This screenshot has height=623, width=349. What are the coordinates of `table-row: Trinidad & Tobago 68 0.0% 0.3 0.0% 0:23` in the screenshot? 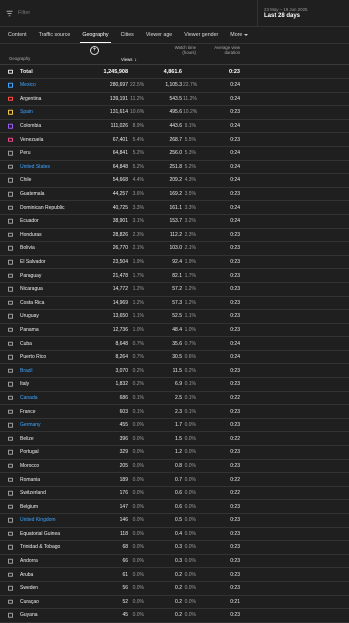 It's located at (174, 548).